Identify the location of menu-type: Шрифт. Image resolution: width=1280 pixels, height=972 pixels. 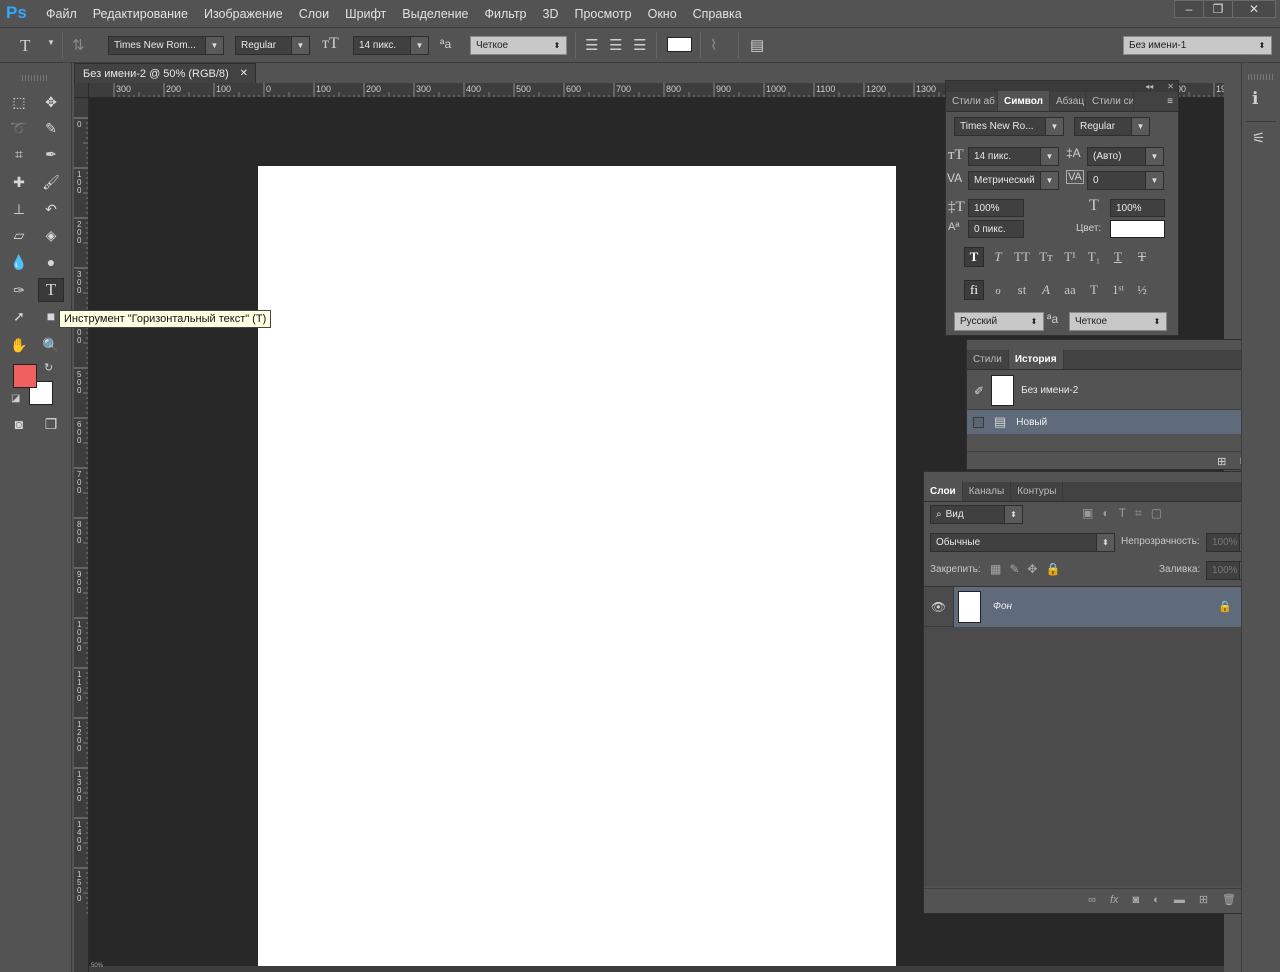
(365, 14).